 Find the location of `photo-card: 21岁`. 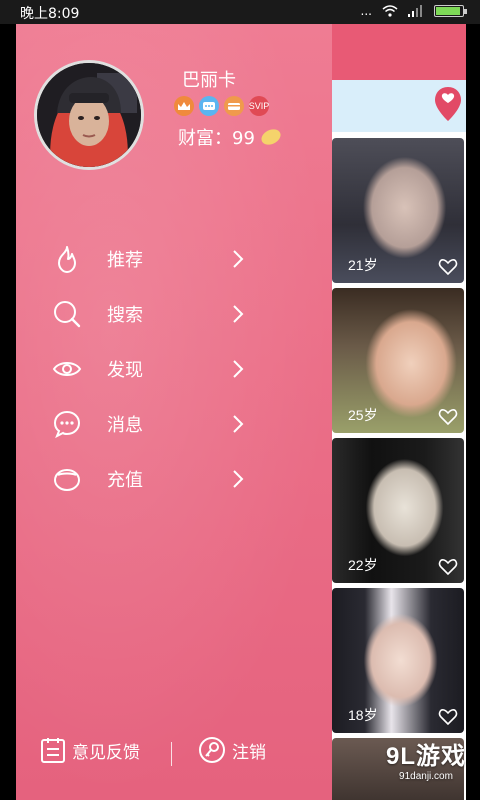

photo-card: 21岁 is located at coordinates (398, 210).